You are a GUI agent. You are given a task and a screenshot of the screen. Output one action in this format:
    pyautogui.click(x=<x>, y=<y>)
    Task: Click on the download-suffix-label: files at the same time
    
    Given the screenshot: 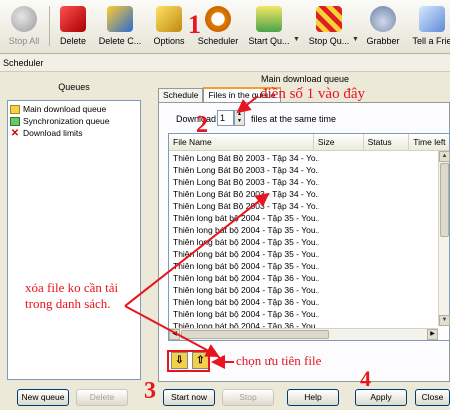 What is the action you would take?
    pyautogui.click(x=294, y=119)
    